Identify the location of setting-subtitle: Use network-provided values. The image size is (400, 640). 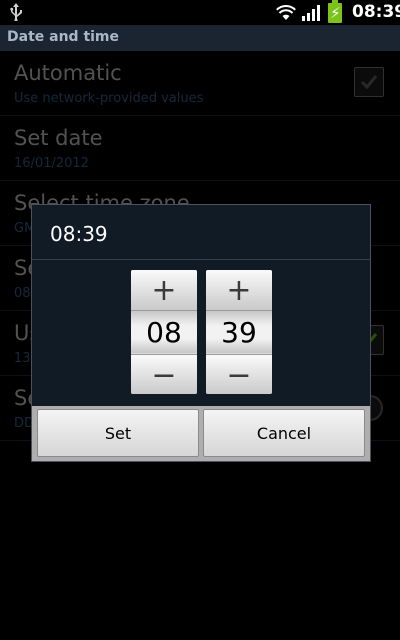
(109, 98).